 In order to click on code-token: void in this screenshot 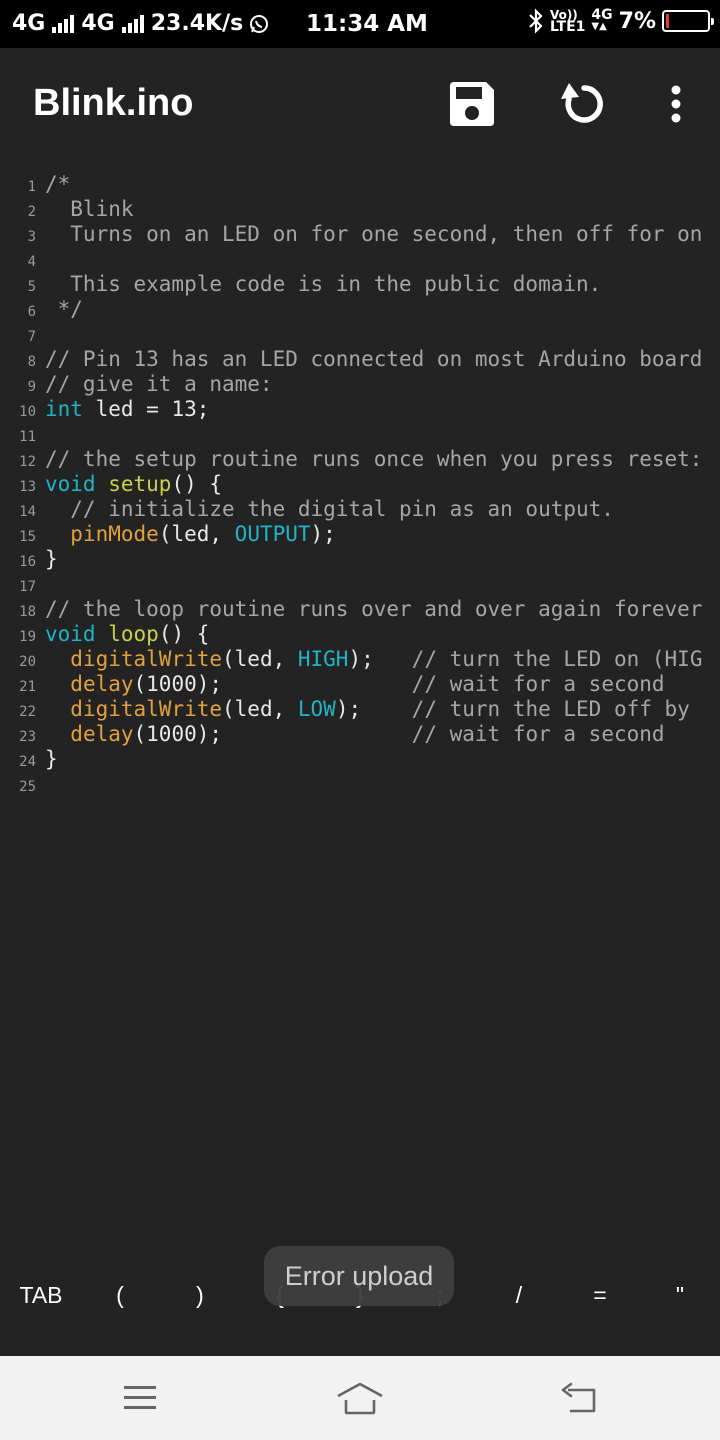, I will do `click(70, 634)`.